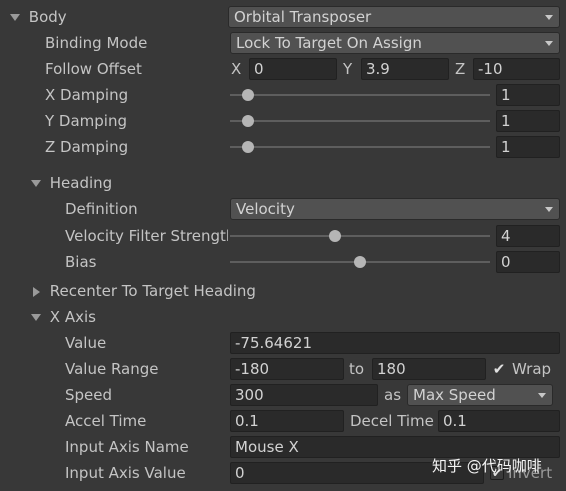  Describe the element at coordinates (236, 69) in the screenshot. I see `follow-offset-x-label: X` at that location.